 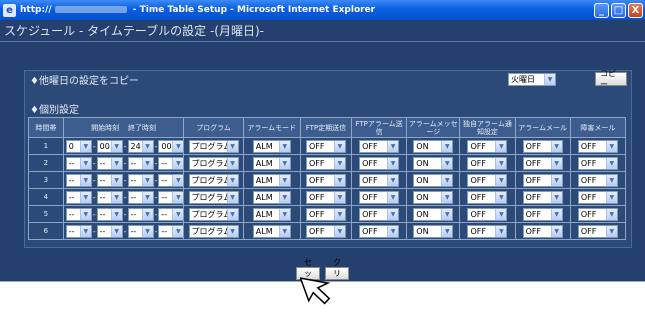 What do you see at coordinates (123, 146) in the screenshot?
I see `time-range-cell: 0 ▼ -00 ▼ -24 ▼ -00 ▼` at bounding box center [123, 146].